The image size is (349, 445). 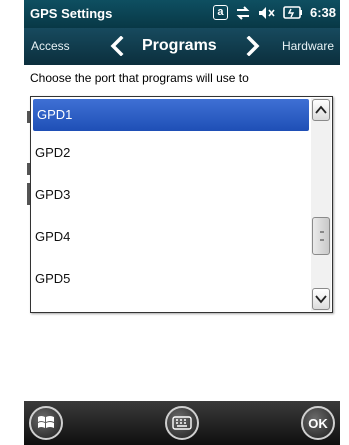 I want to click on chevron-up-icon, so click(x=321, y=109).